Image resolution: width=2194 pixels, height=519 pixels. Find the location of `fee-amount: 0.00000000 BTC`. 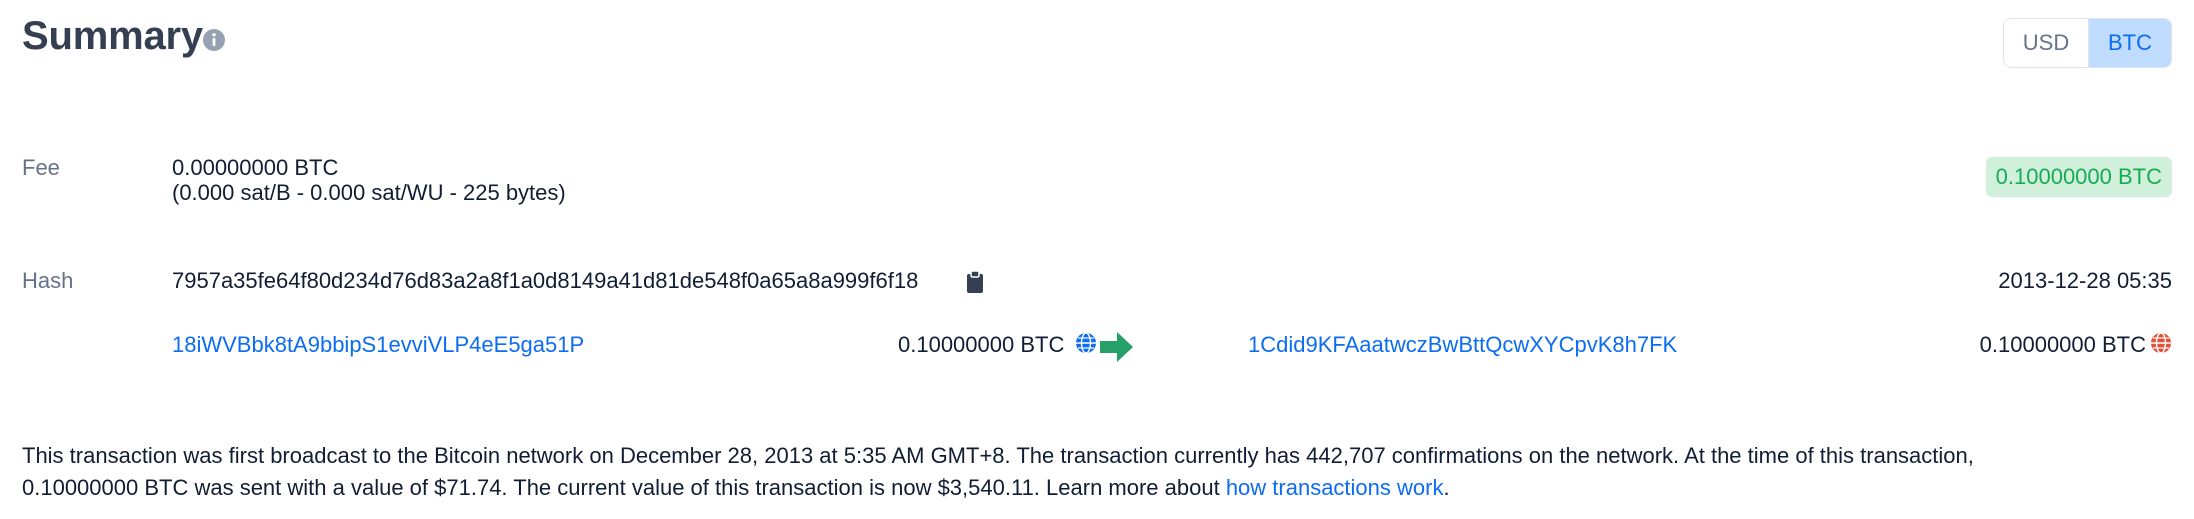

fee-amount: 0.00000000 BTC is located at coordinates (255, 167).